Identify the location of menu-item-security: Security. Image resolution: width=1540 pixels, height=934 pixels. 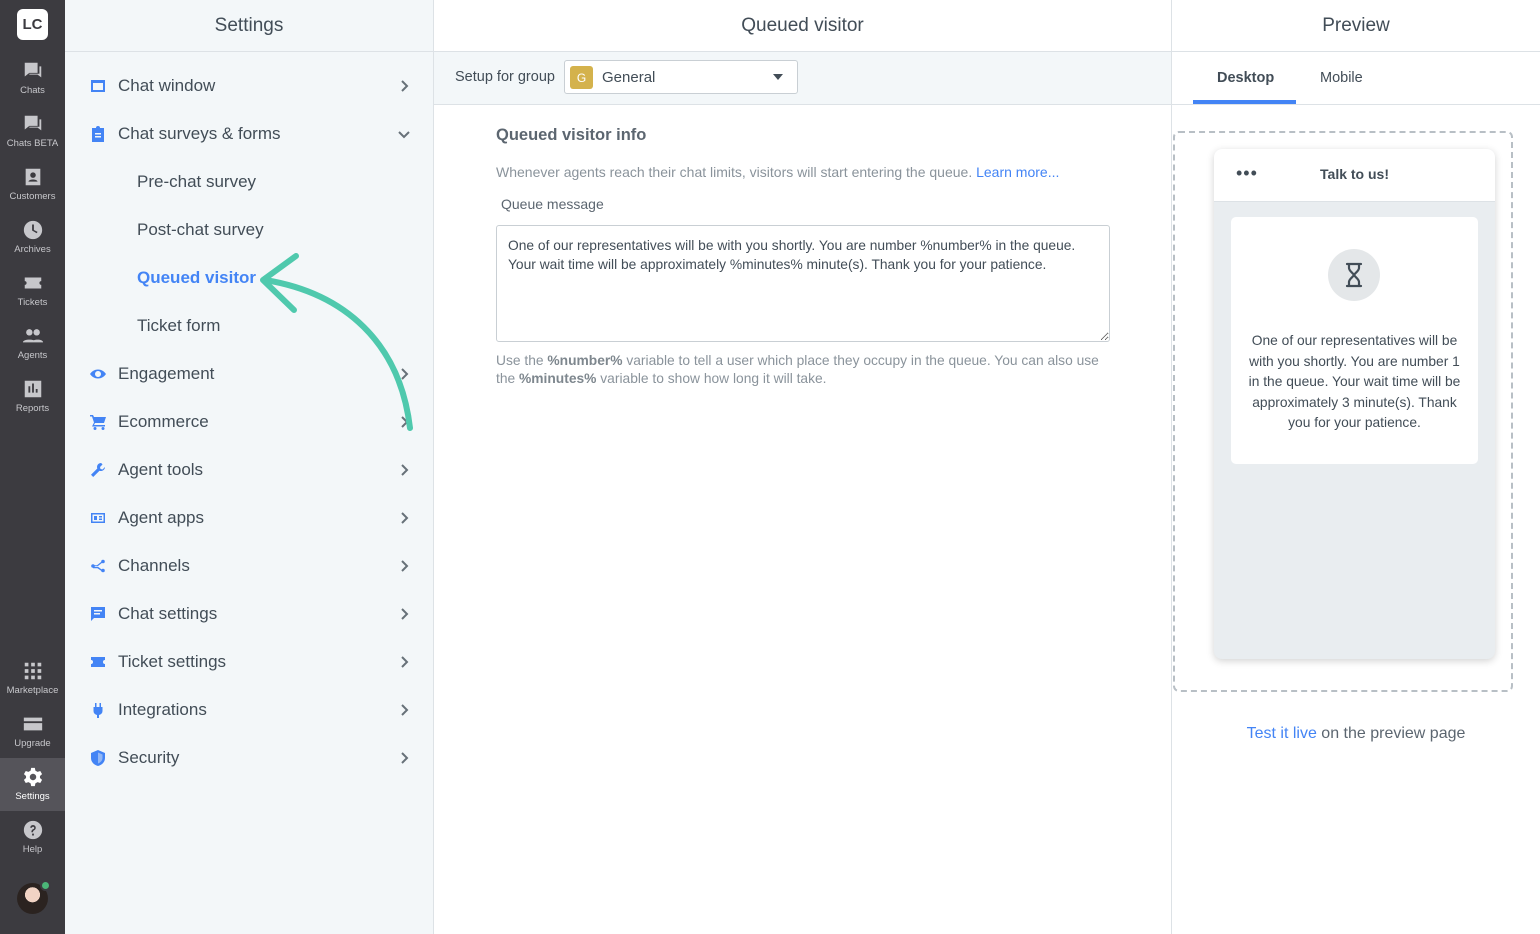
(249, 758).